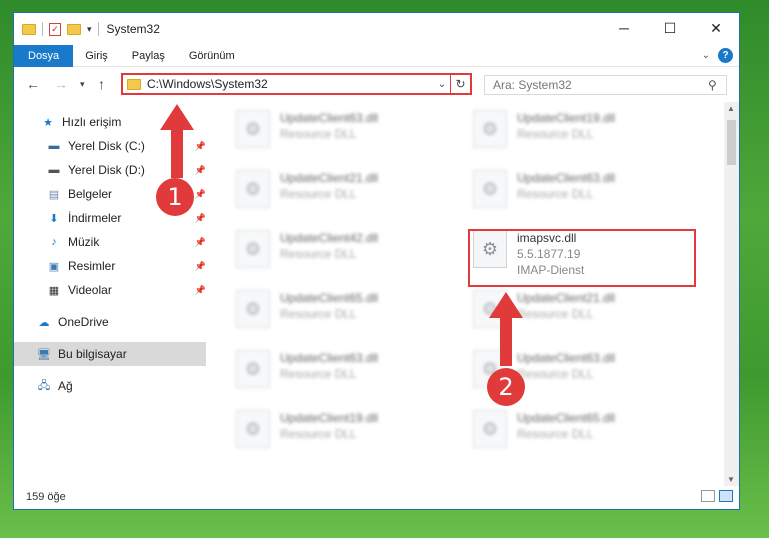 This screenshot has width=769, height=538. What do you see at coordinates (706, 55) in the screenshot?
I see `expand-ribbon-icon: ⌄` at bounding box center [706, 55].